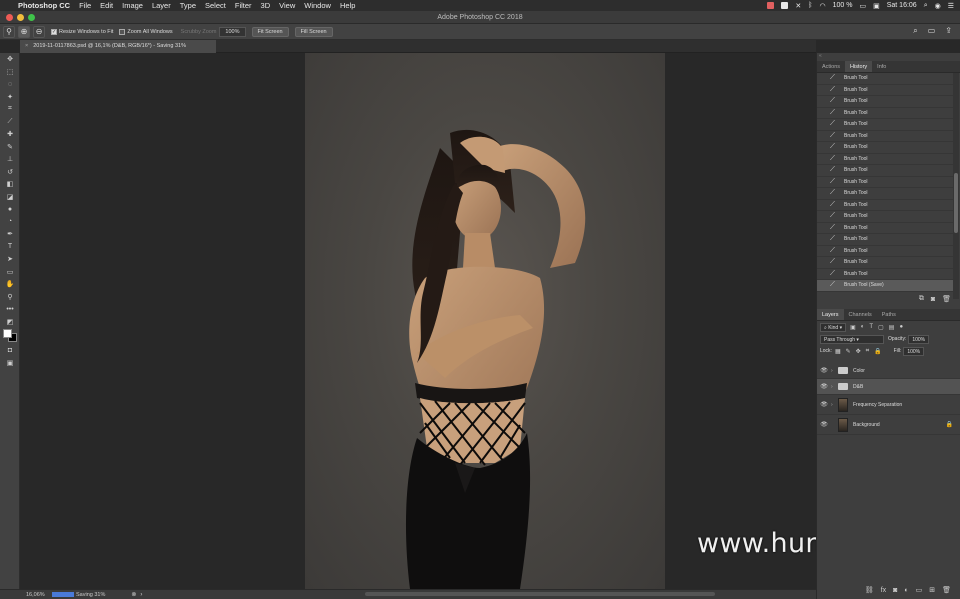 The height and width of the screenshot is (599, 960). I want to click on menu-3d: 3D, so click(266, 5).